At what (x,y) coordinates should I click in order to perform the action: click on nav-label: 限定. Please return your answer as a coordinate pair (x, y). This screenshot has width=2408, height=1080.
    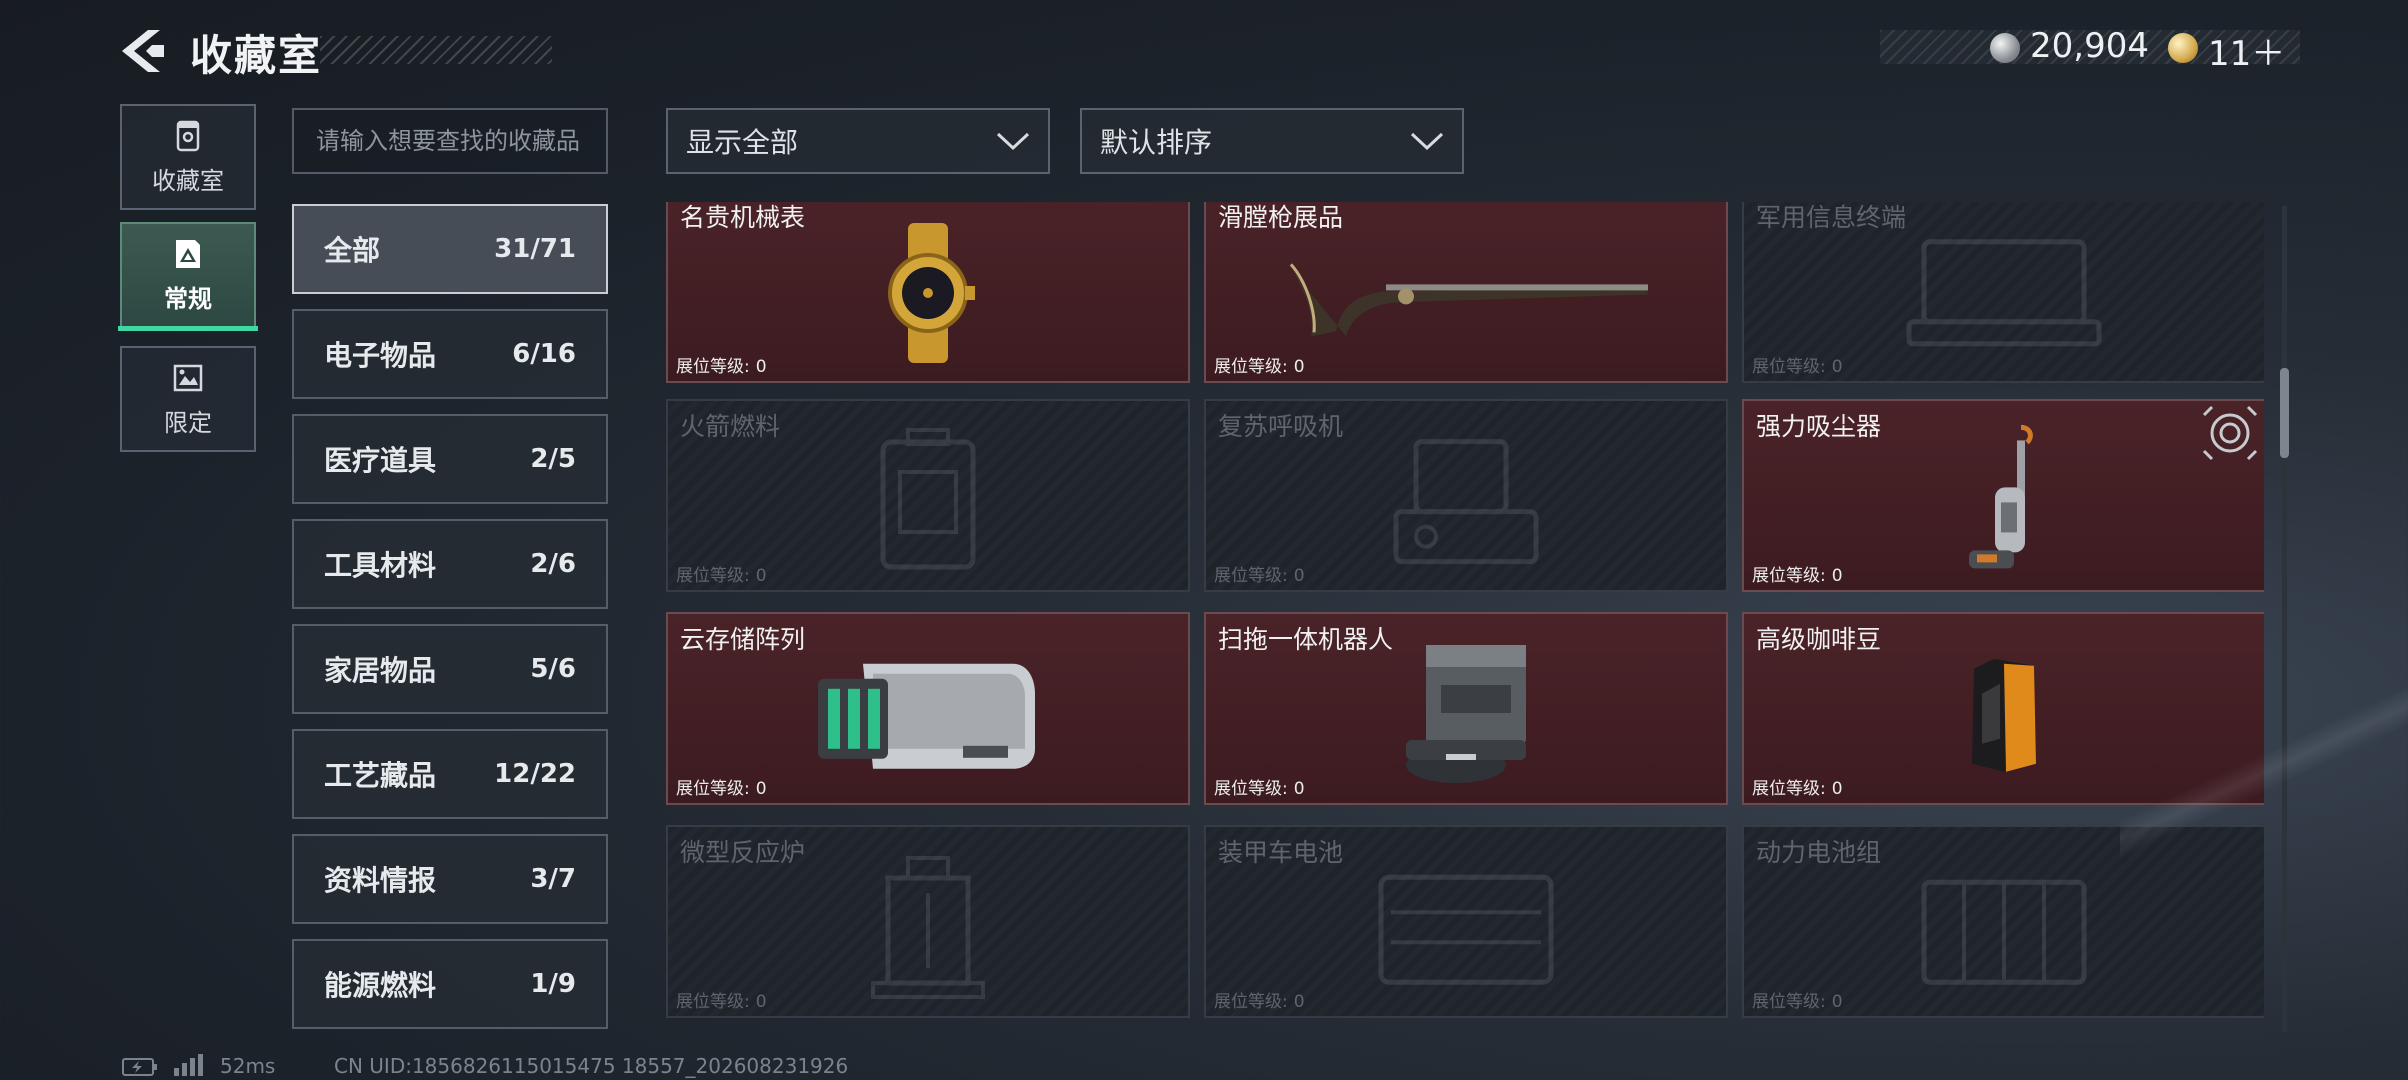
    Looking at the image, I should click on (188, 422).